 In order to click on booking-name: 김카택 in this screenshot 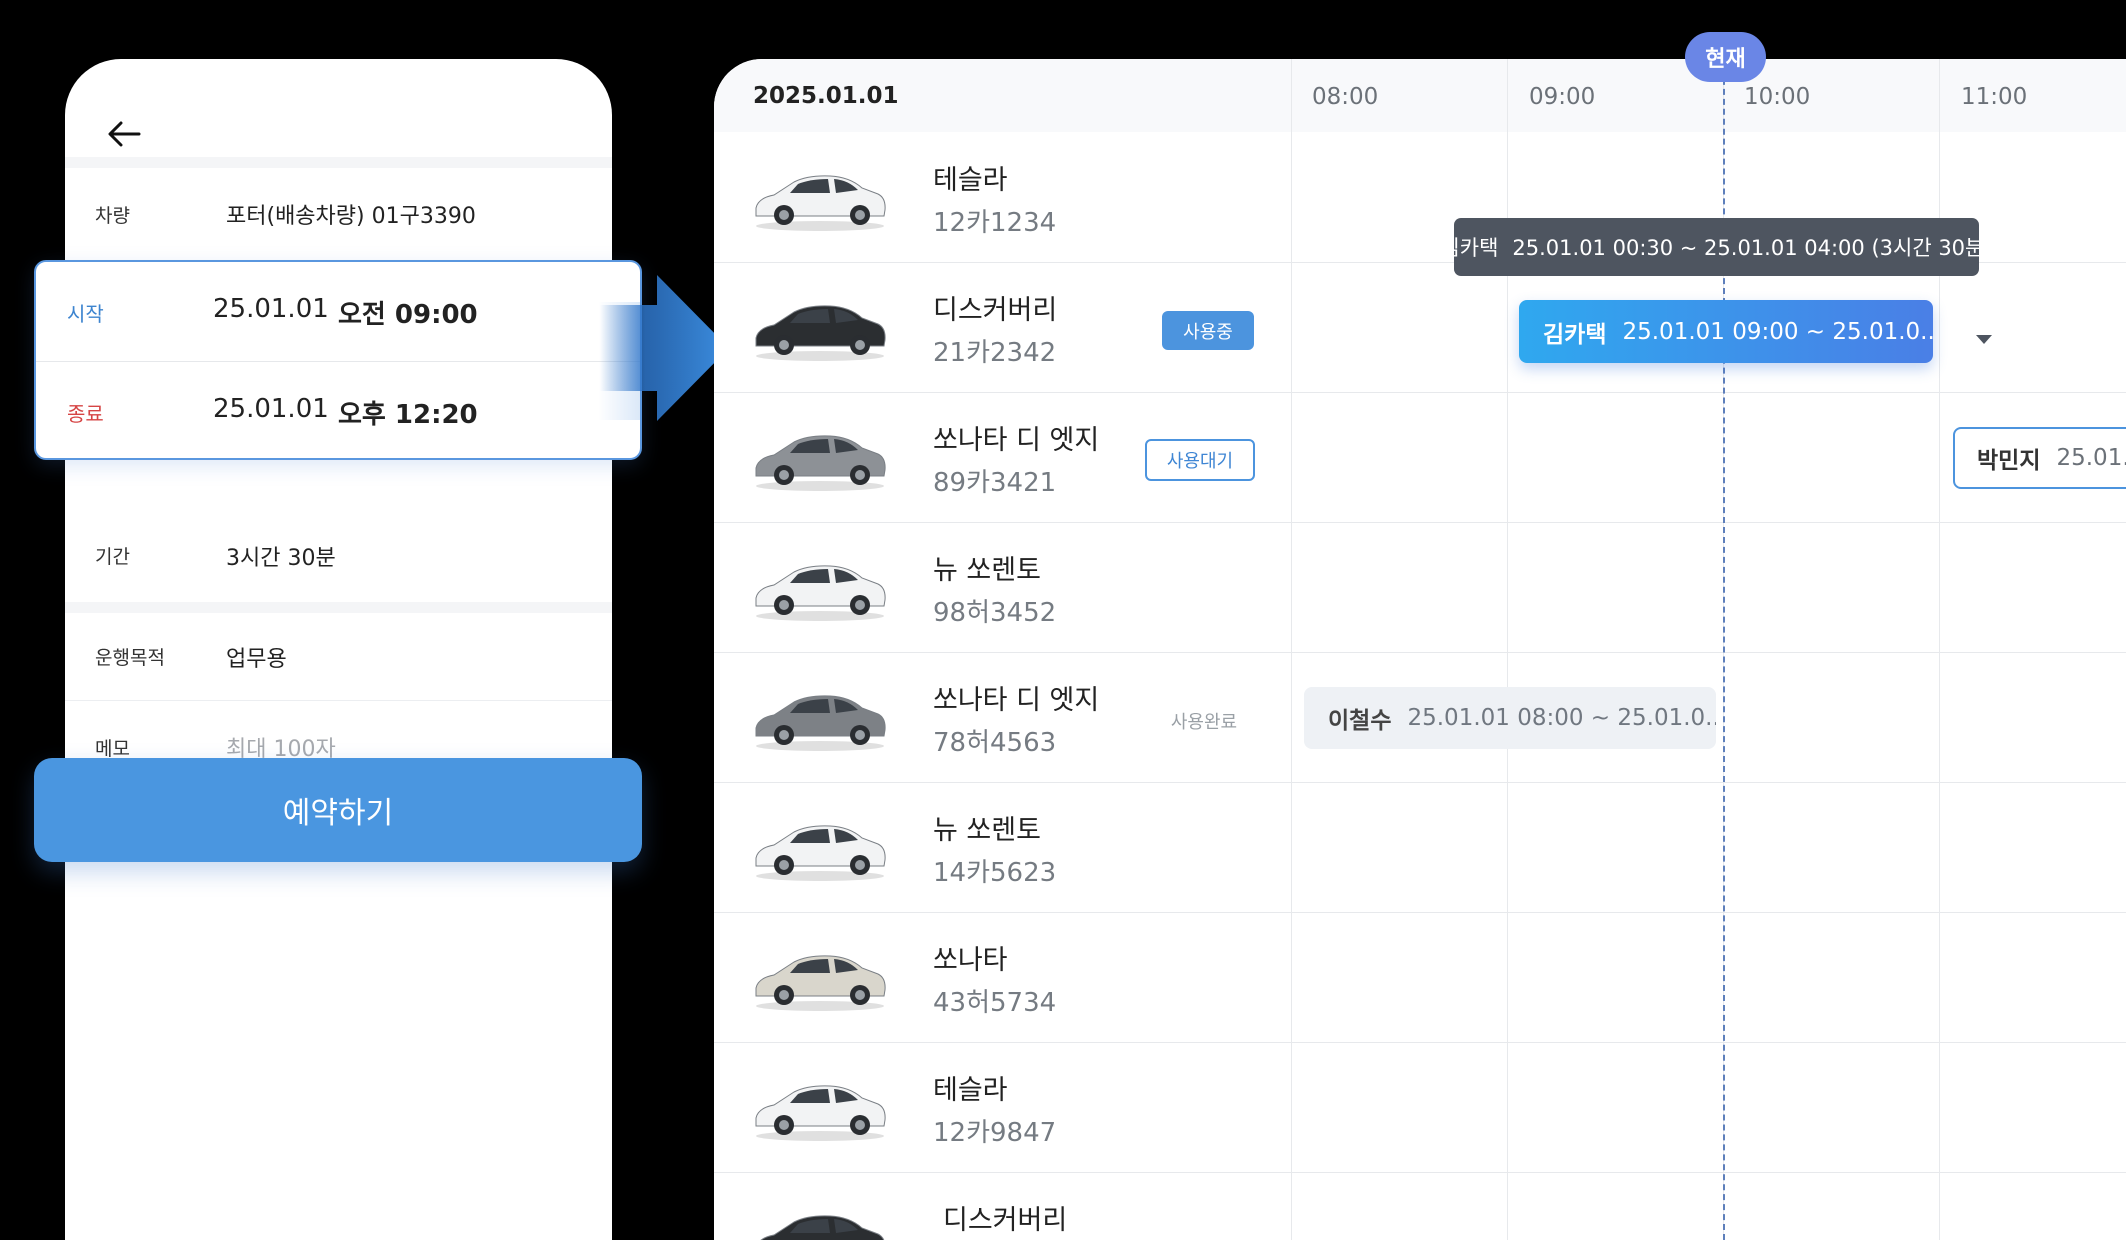, I will do `click(1575, 334)`.